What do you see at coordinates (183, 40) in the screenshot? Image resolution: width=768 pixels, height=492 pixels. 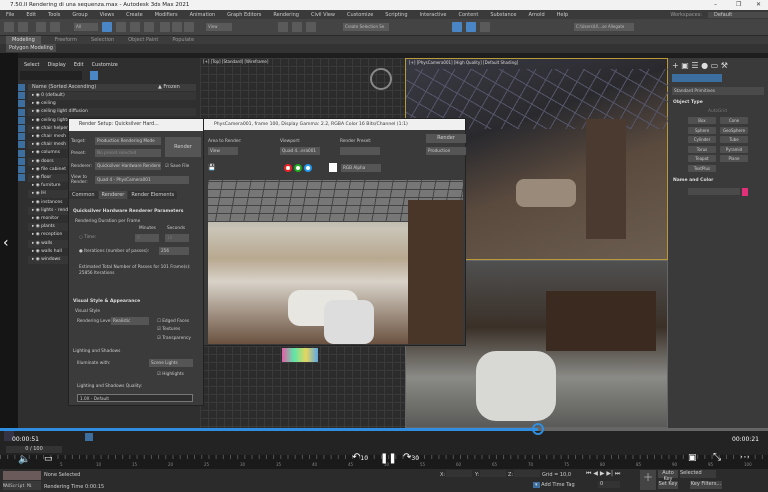 I see `tab-populate: Populate` at bounding box center [183, 40].